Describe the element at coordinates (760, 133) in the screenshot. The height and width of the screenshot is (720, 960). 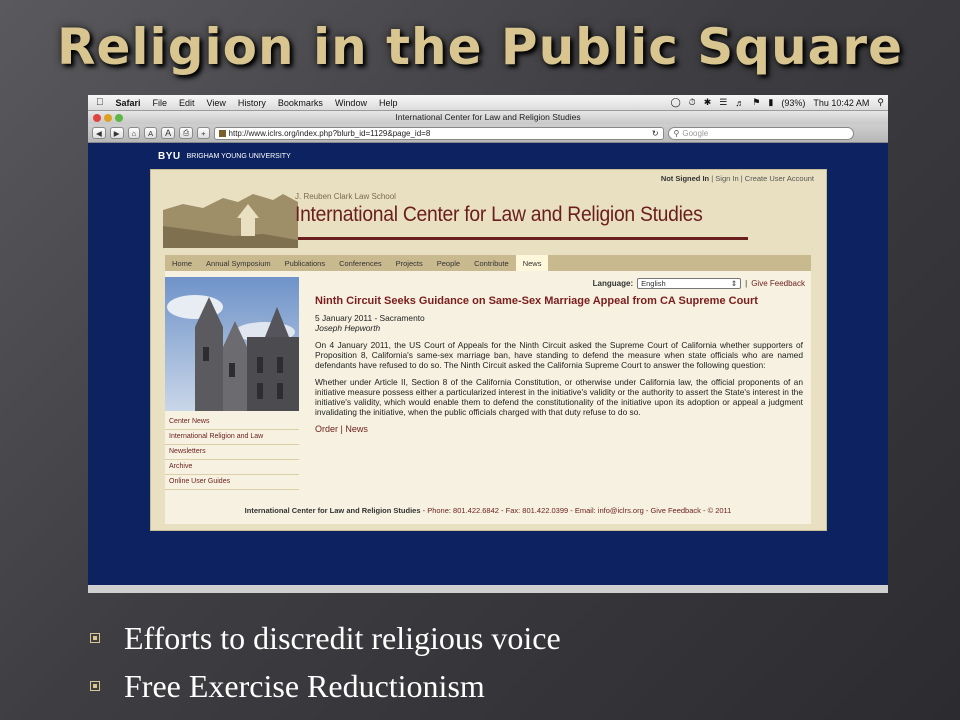
I see `search-input: ⚲ Google` at that location.